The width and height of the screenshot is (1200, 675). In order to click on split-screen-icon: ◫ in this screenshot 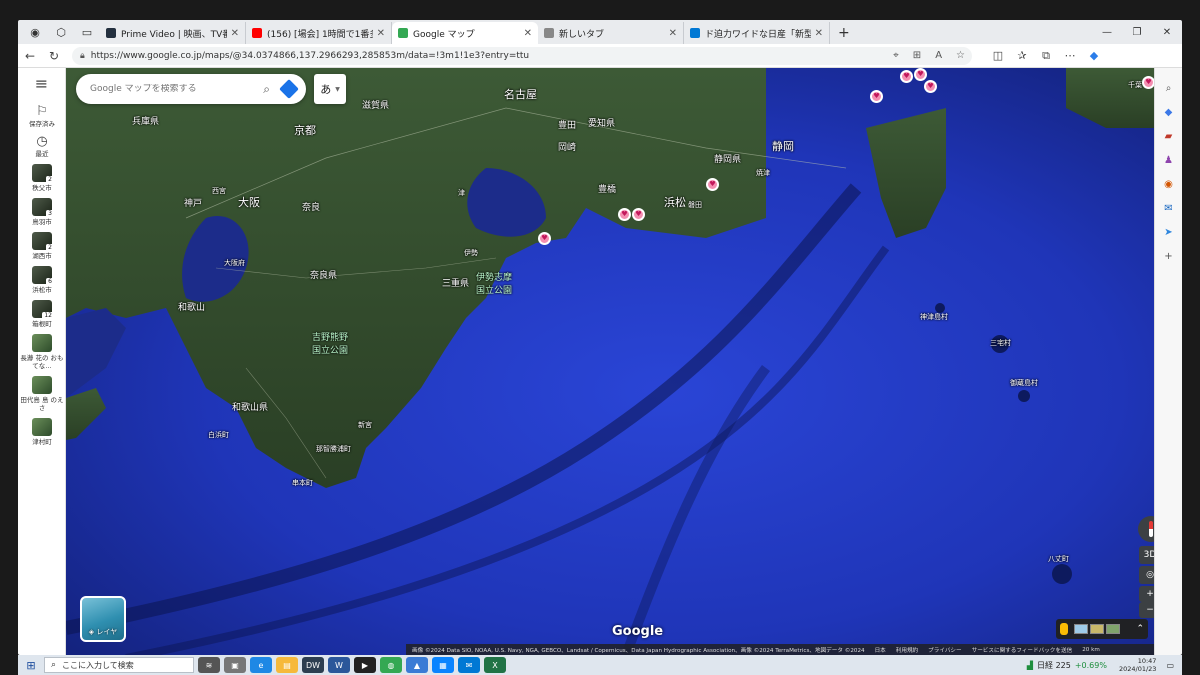, I will do `click(998, 56)`.